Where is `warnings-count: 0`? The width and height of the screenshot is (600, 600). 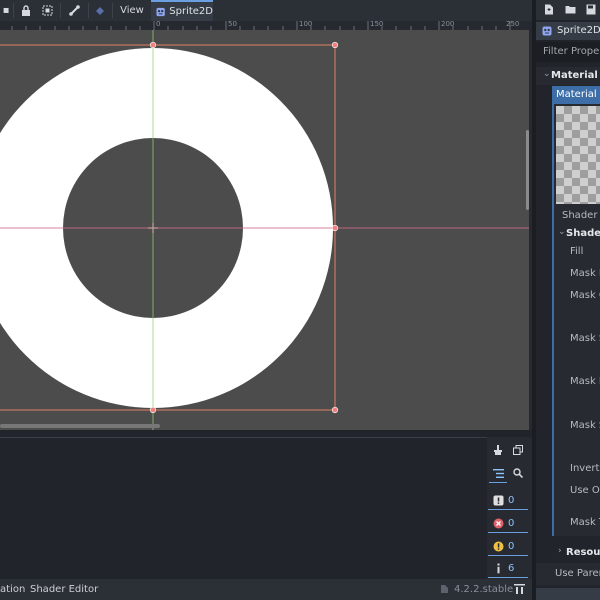 warnings-count: 0 is located at coordinates (511, 546).